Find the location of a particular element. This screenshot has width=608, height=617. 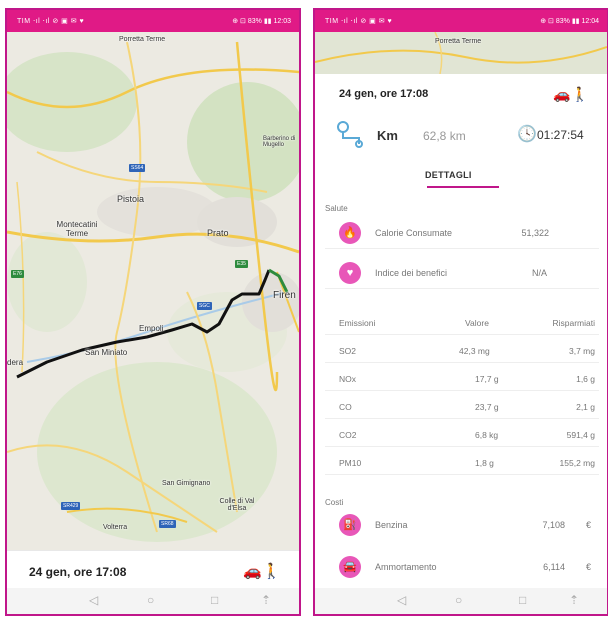

map-label-san-miniato: San Miniato is located at coordinates (106, 352).